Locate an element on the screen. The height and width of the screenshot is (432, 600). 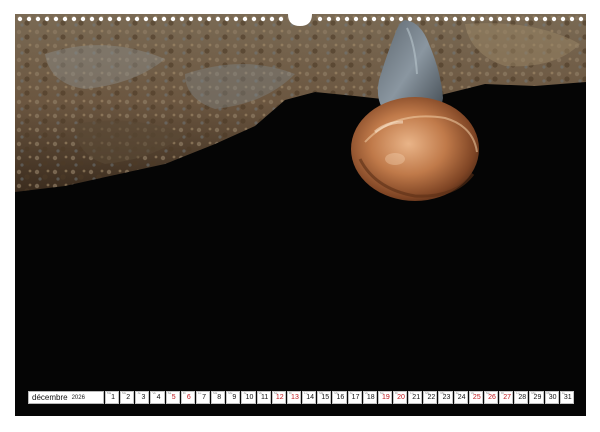
day-number: 12 is located at coordinates (279, 397).